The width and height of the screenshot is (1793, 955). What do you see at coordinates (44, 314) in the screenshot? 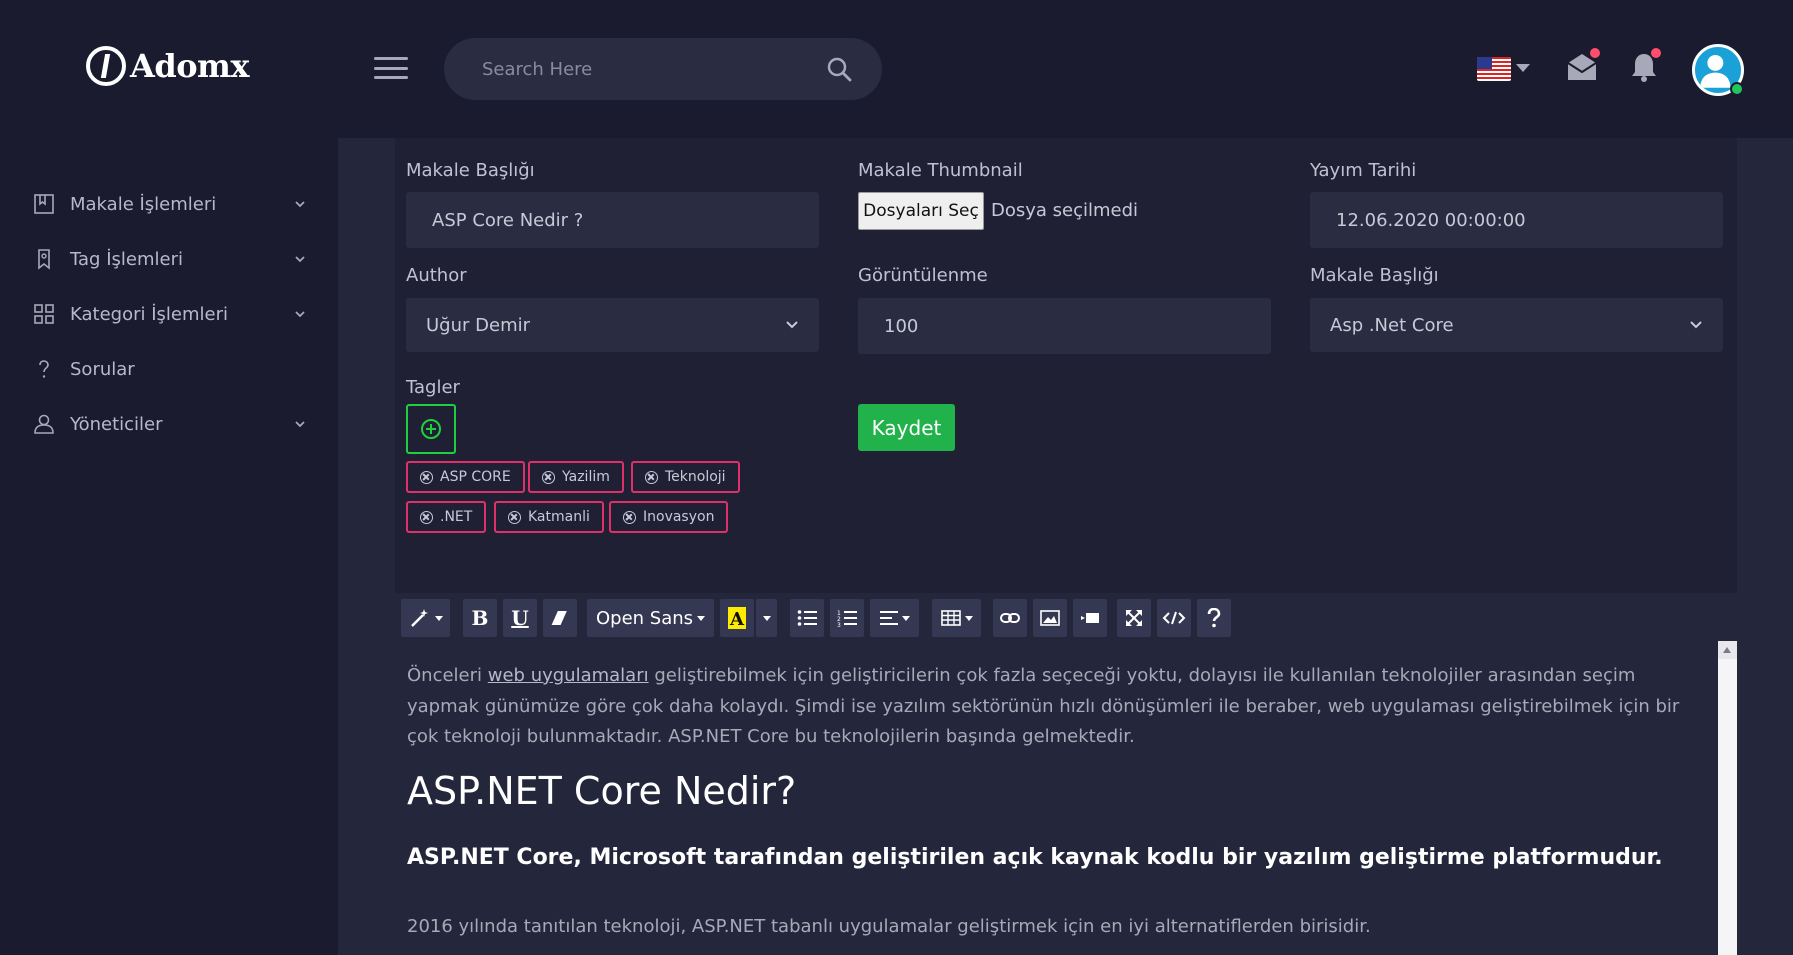
I see `grid-icon` at bounding box center [44, 314].